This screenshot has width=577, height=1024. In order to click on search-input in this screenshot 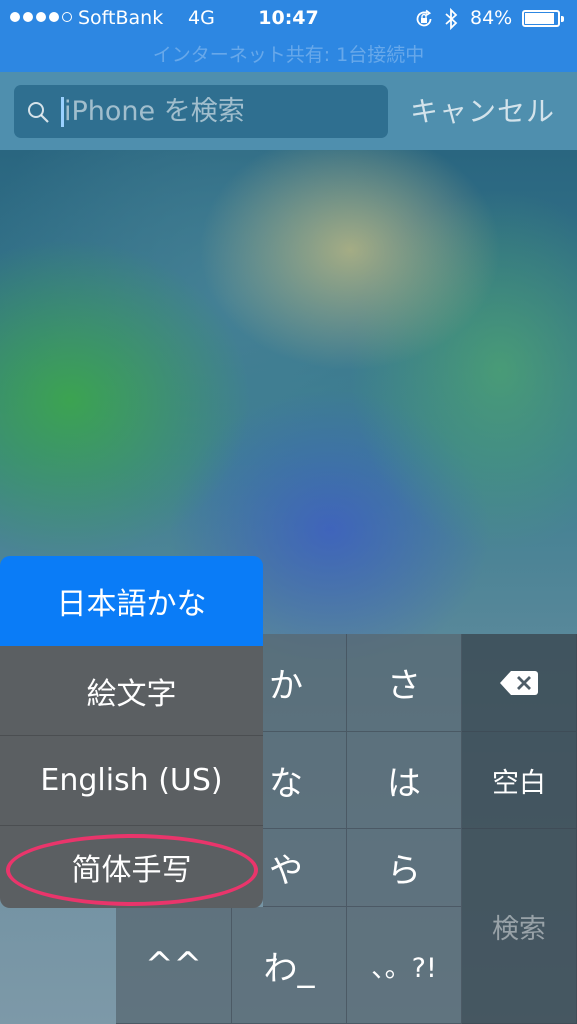, I will do `click(217, 111)`.